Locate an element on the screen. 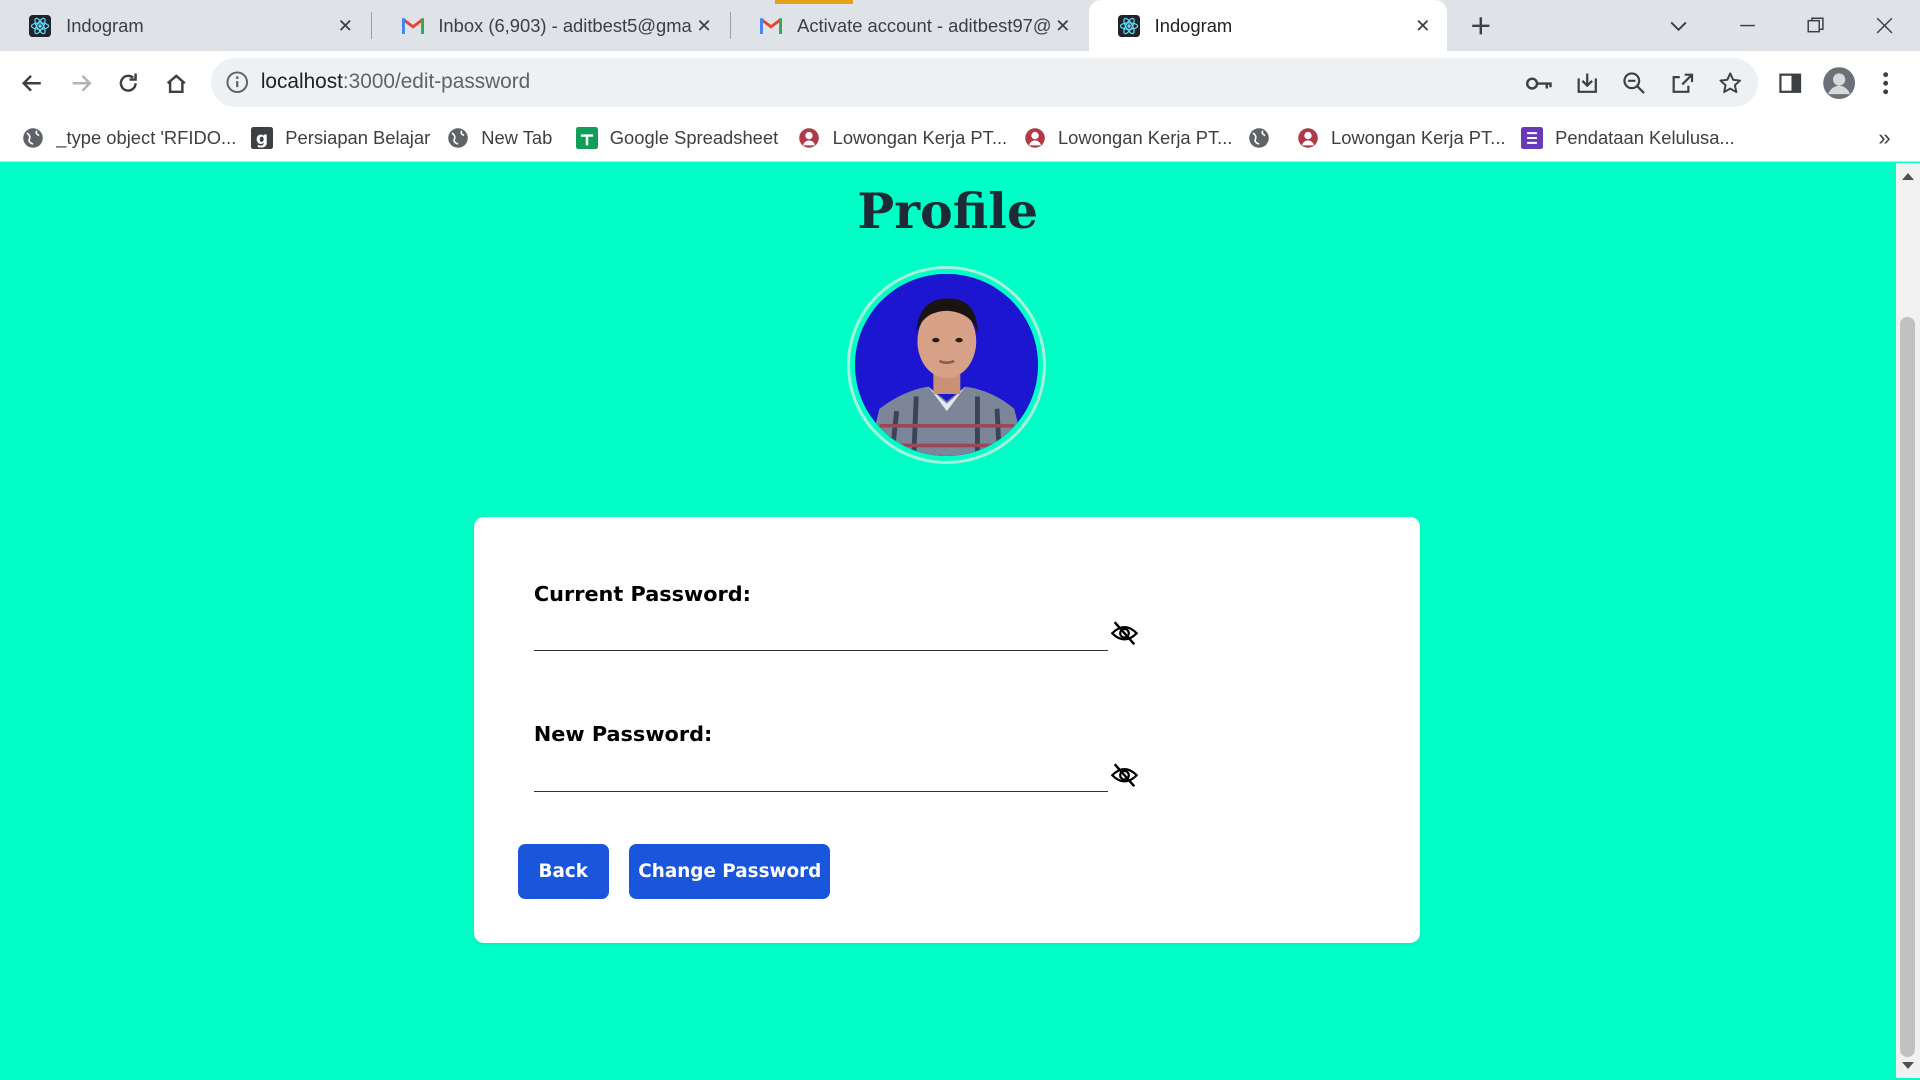 The width and height of the screenshot is (1920, 1080). zoom-out-icon is located at coordinates (1634, 83).